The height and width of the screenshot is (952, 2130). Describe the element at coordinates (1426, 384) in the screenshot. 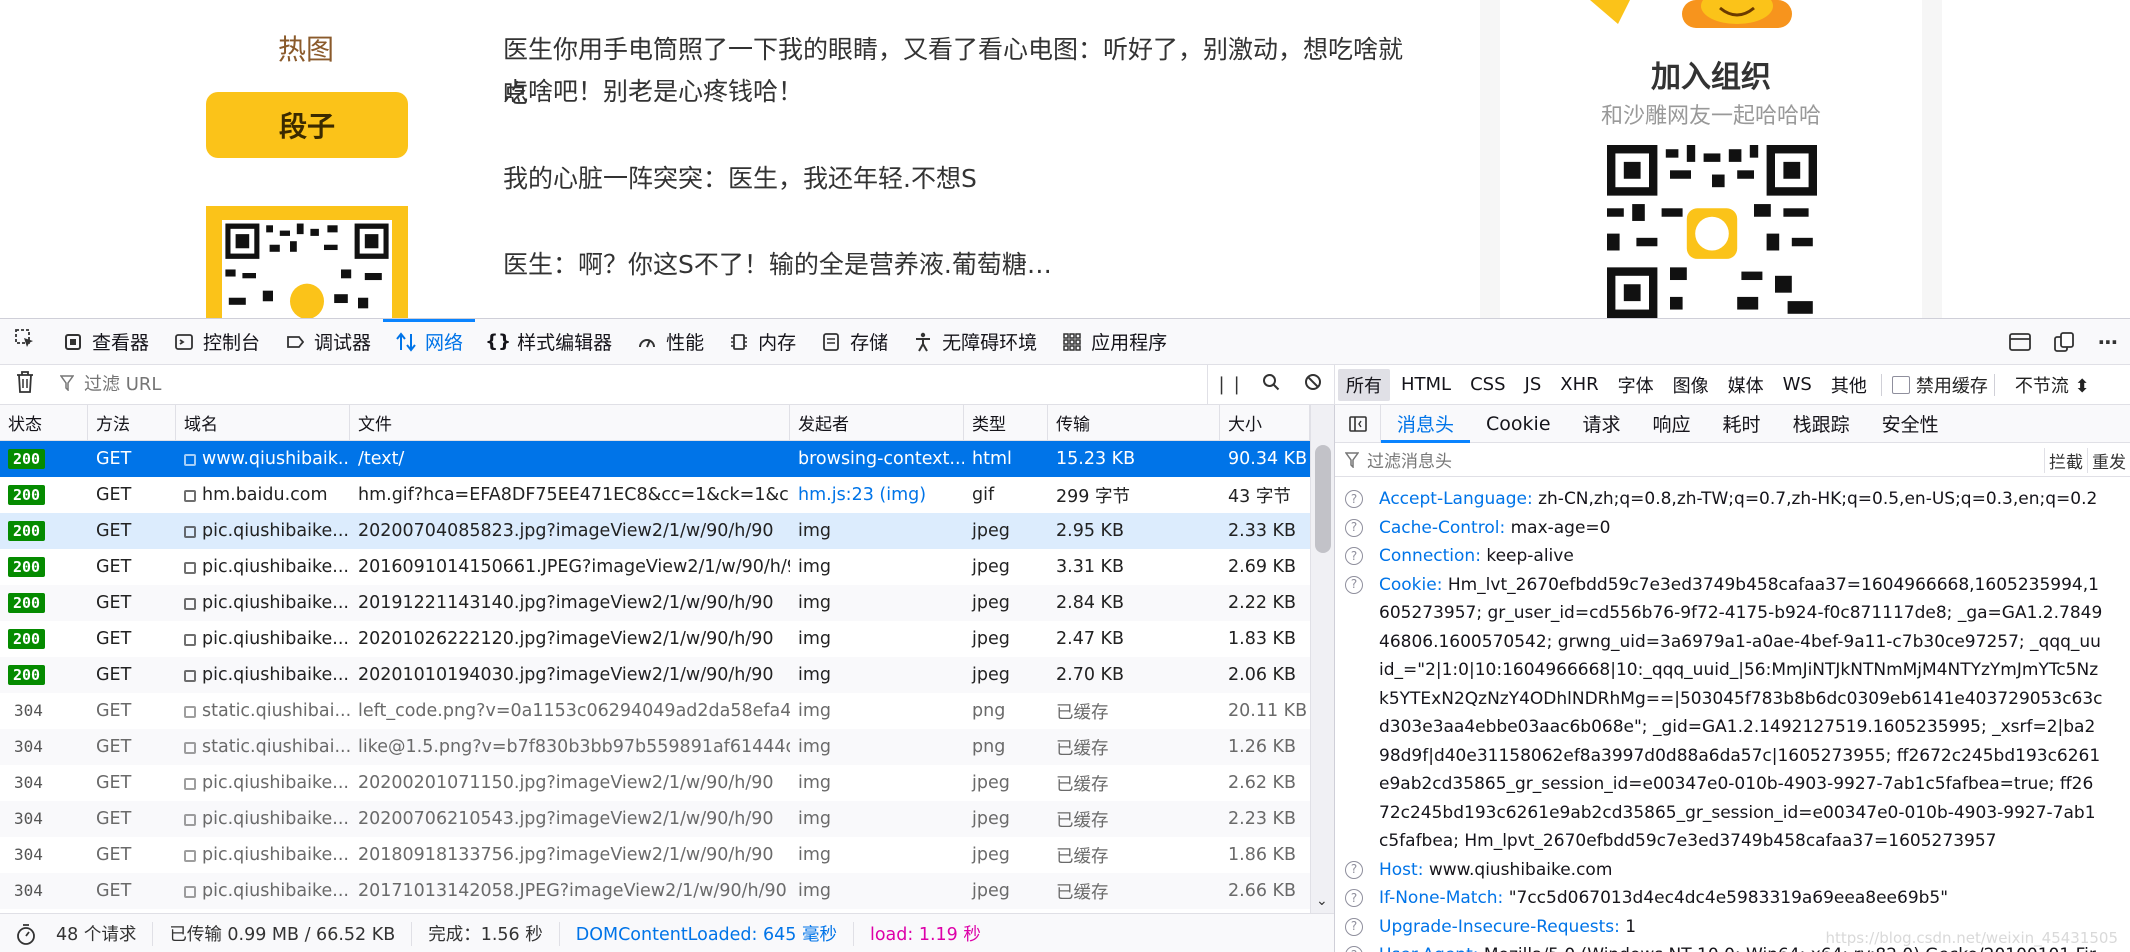

I see `filter-html-button: HTML` at that location.